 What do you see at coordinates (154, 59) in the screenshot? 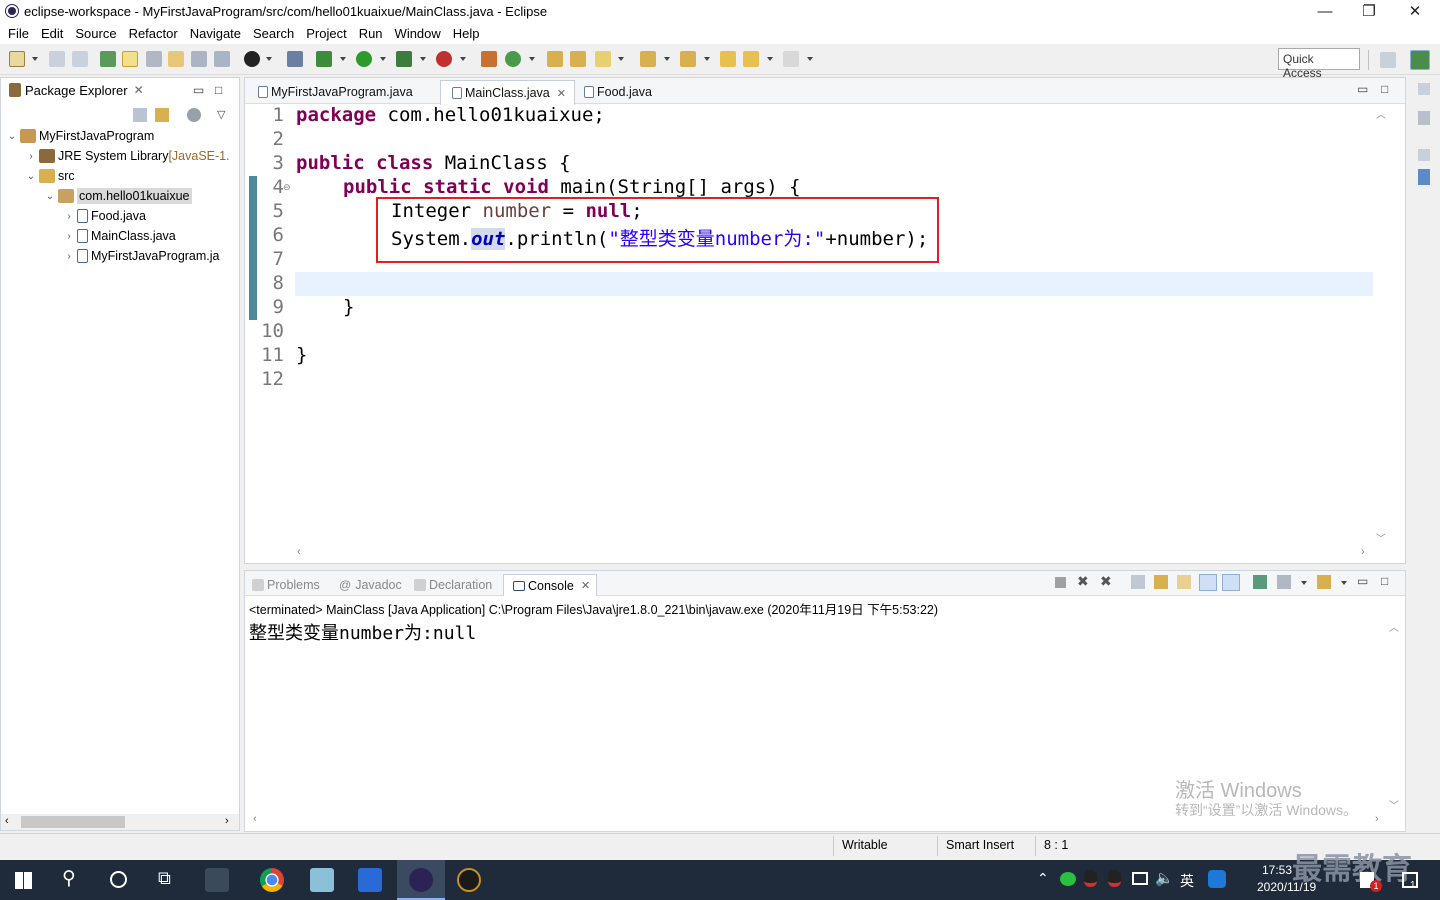
I see `toggle-breadcrumb-icon` at bounding box center [154, 59].